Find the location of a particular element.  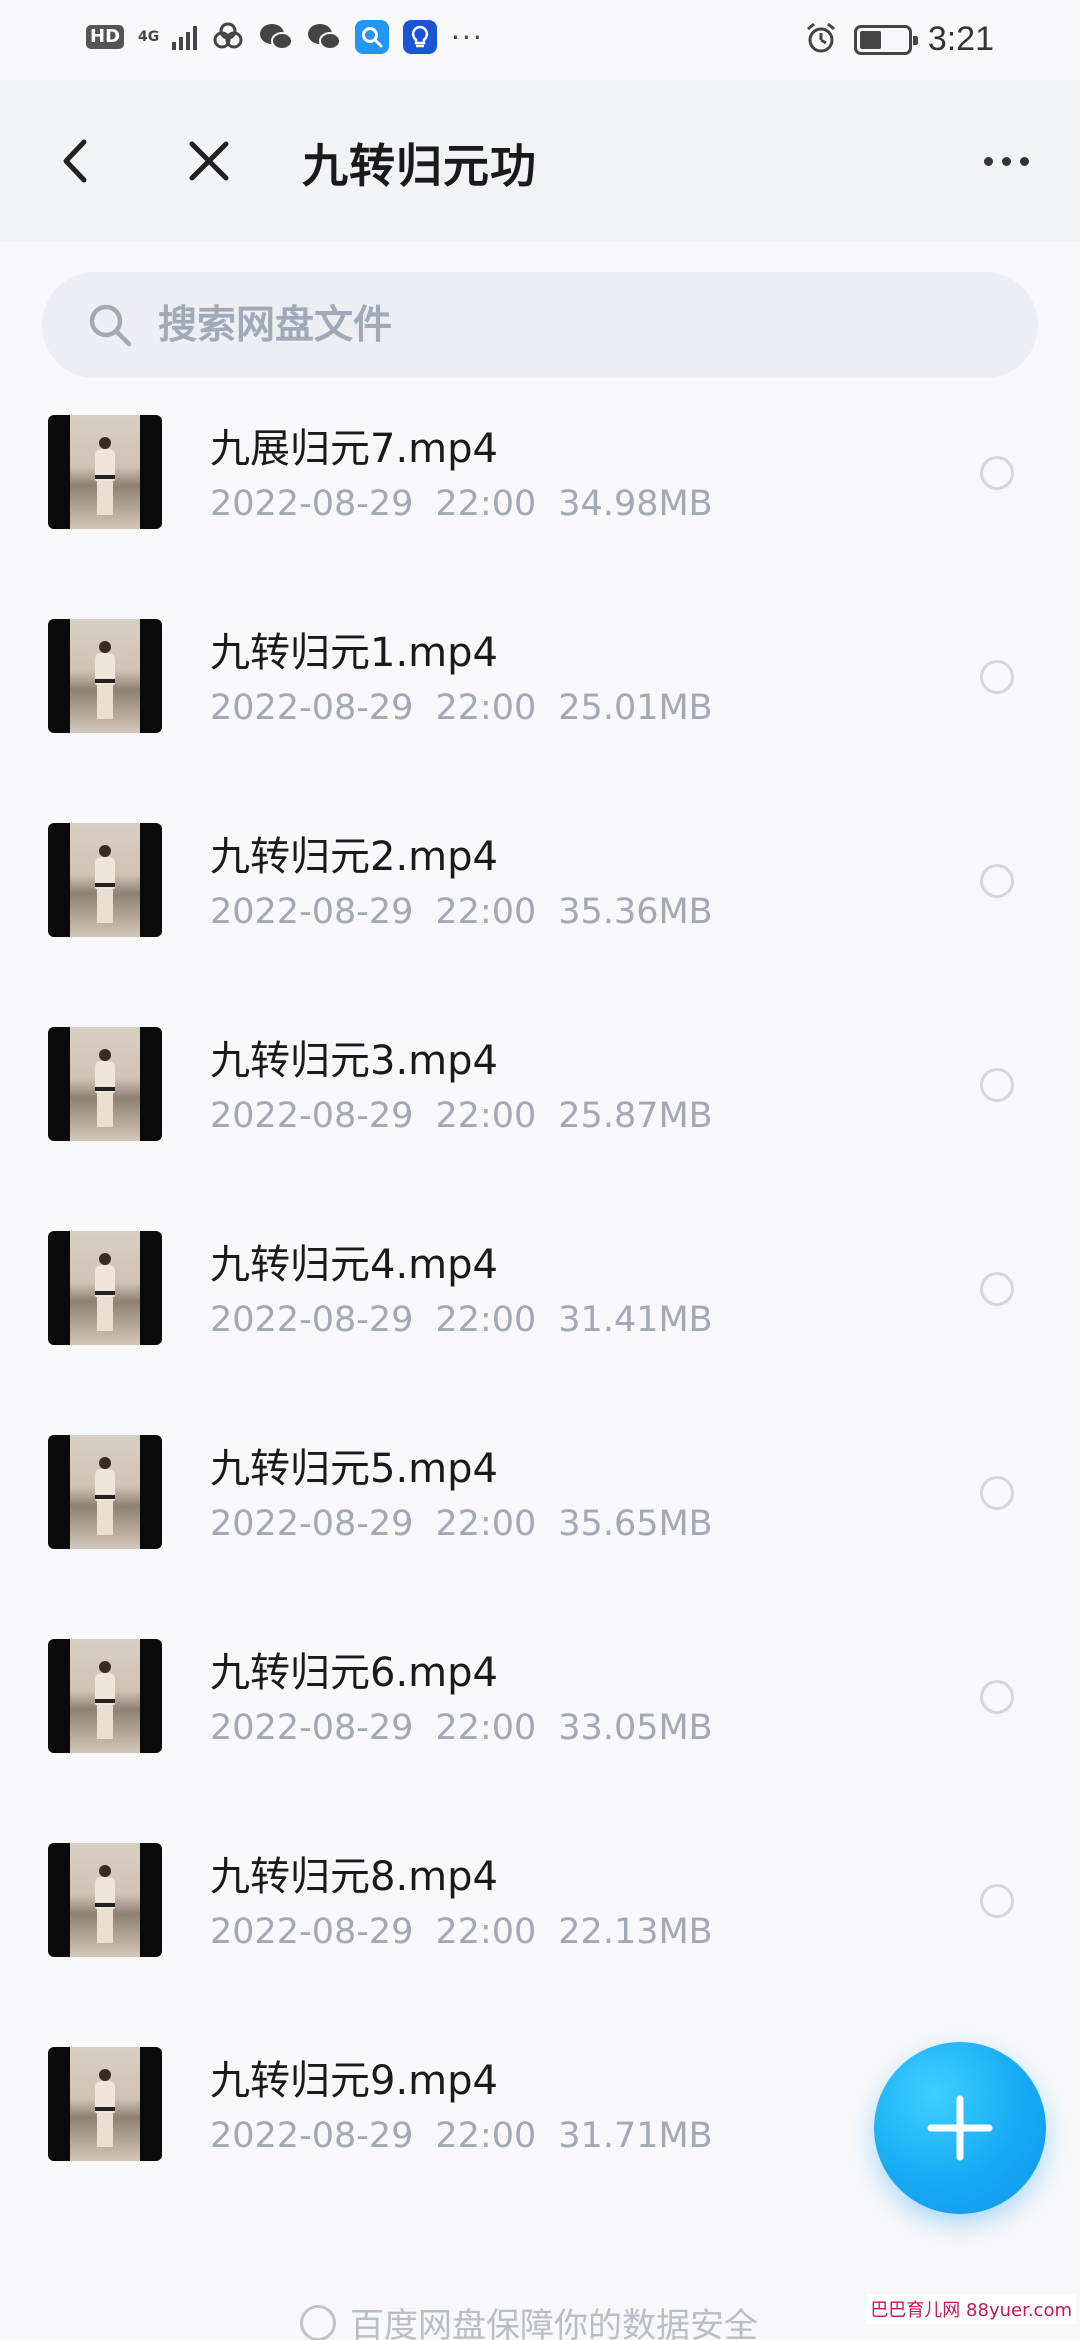

file-name: 九转归元8.mp4 is located at coordinates (354, 1877).